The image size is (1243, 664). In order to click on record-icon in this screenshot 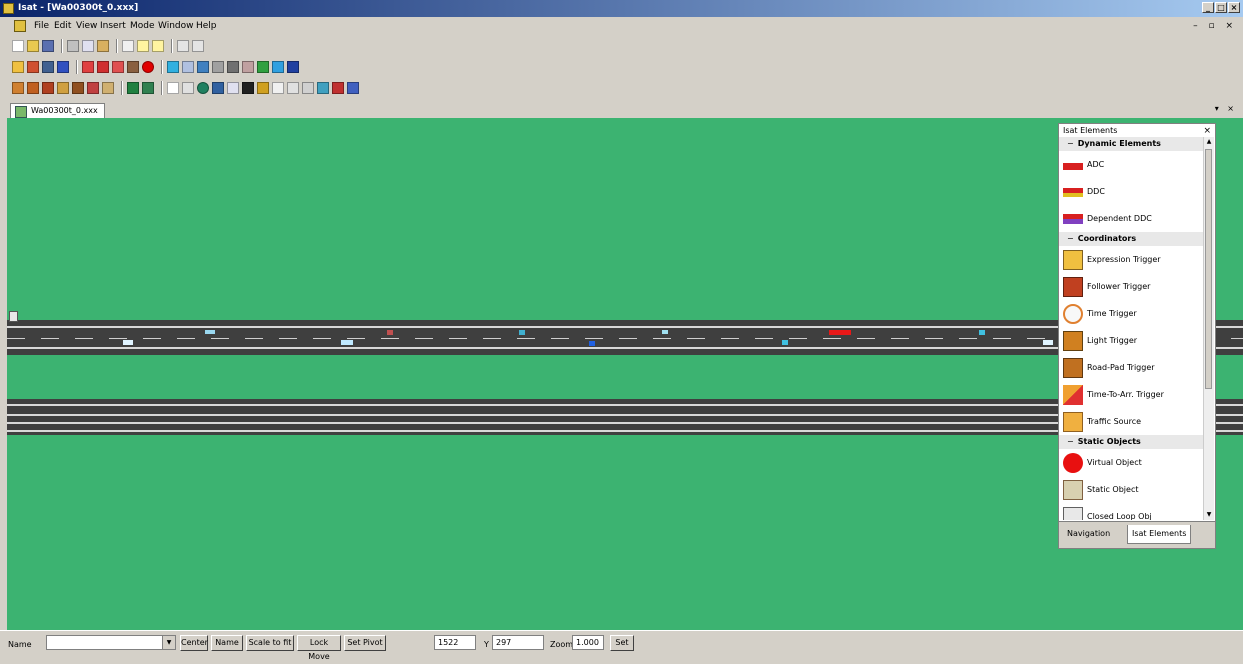, I will do `click(148, 67)`.